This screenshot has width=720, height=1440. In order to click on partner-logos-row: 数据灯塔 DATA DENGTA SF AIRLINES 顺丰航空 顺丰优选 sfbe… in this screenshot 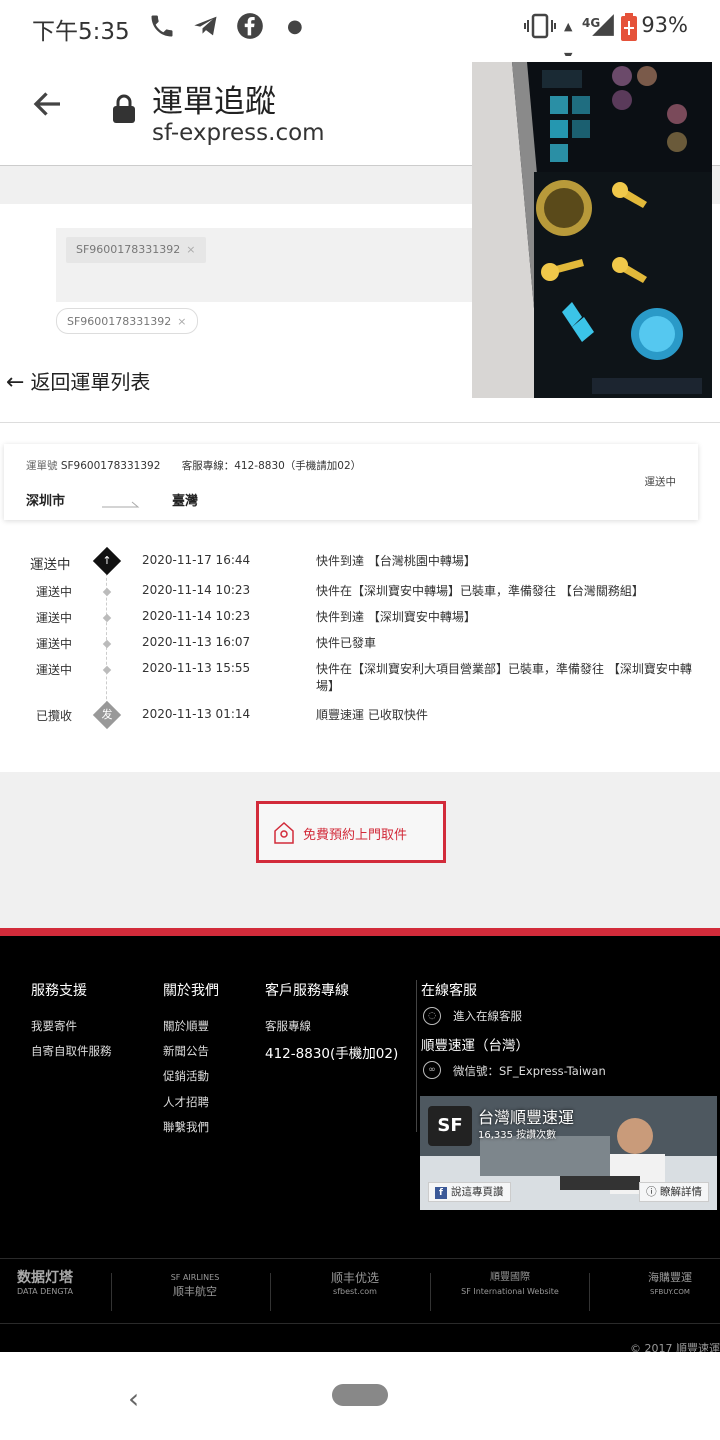, I will do `click(360, 1291)`.